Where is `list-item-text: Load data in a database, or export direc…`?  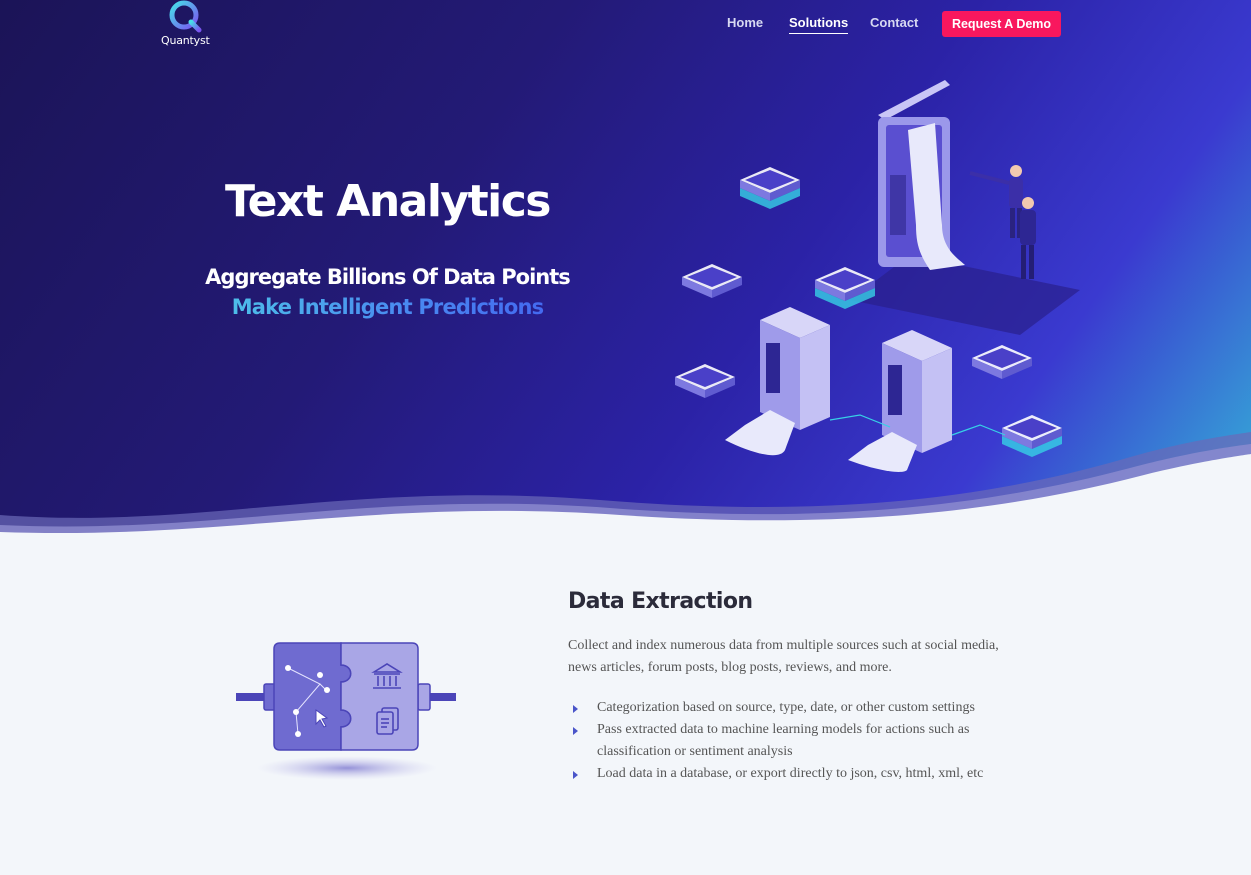
list-item-text: Load data in a database, or export direc… is located at coordinates (790, 773).